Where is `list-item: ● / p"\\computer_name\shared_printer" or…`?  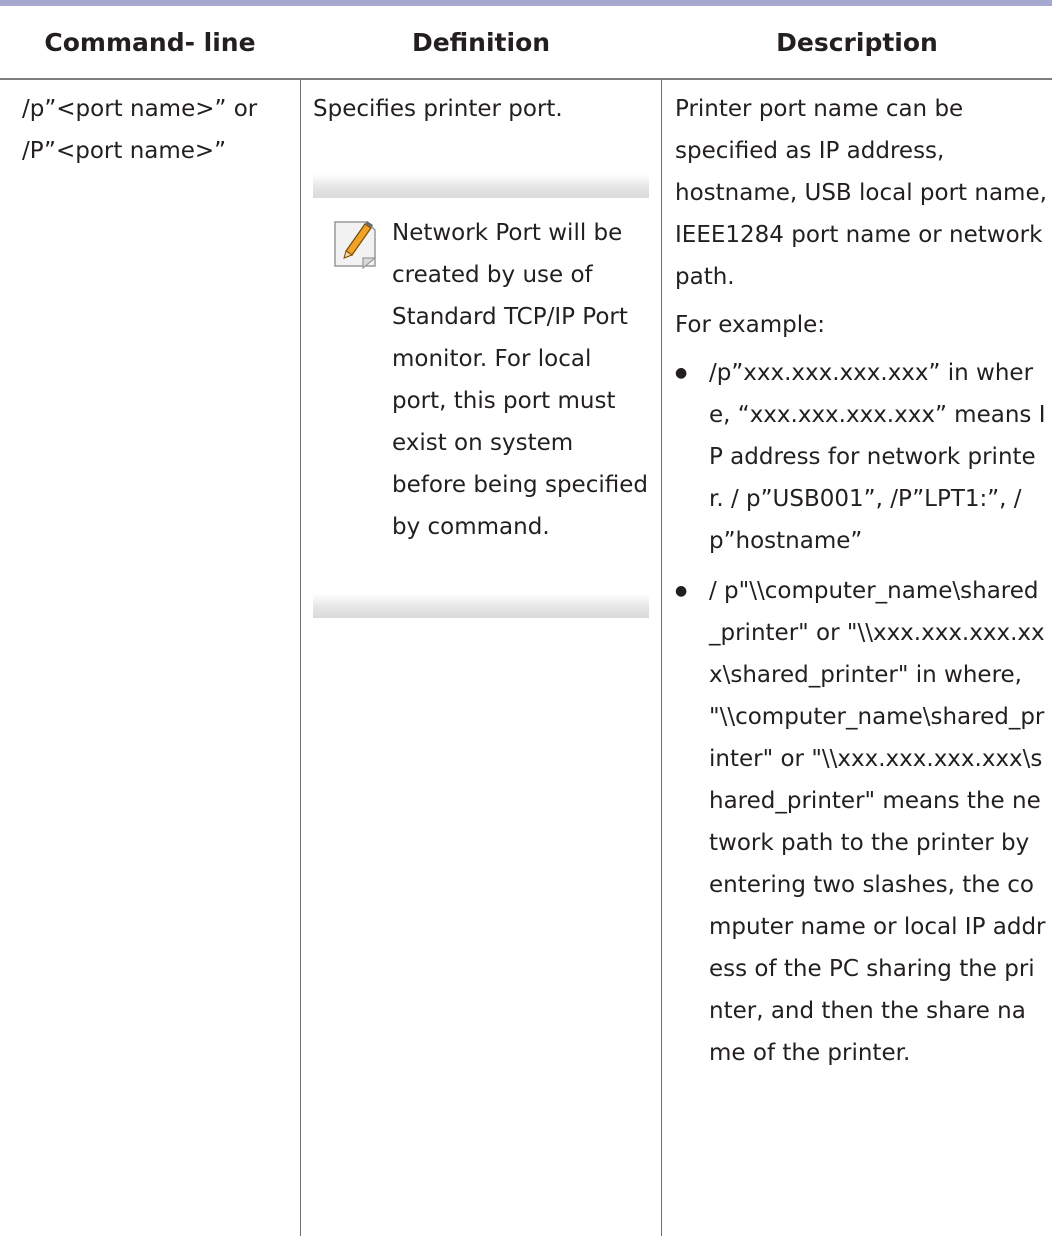
list-item: ● / p"\\computer_name\shared_printer" or… is located at coordinates (861, 822).